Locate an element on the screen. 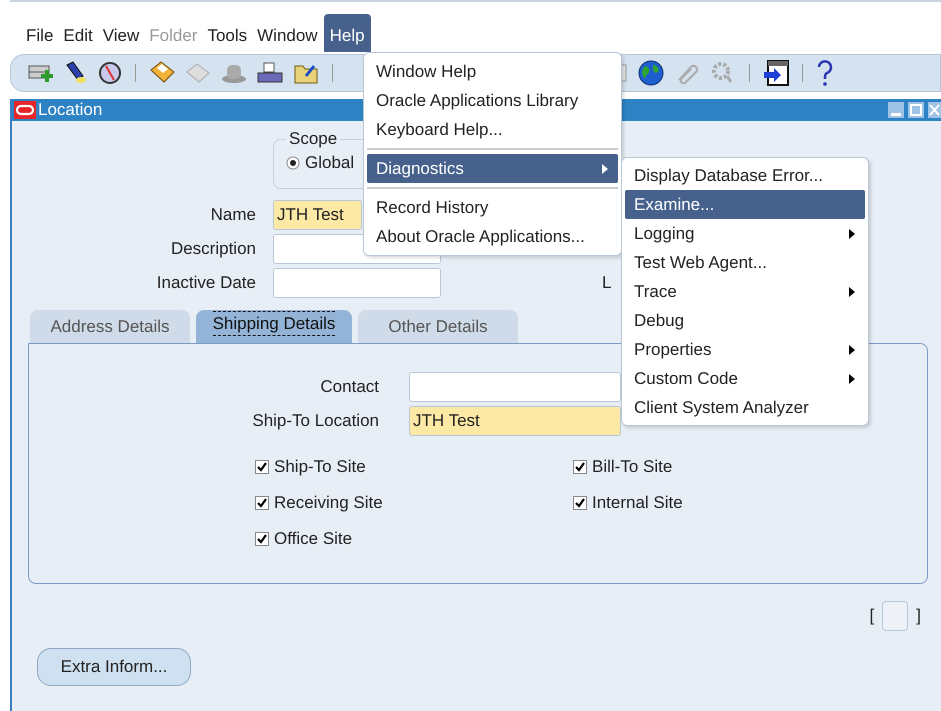 The height and width of the screenshot is (711, 941). menu-item: Debug is located at coordinates (745, 320).